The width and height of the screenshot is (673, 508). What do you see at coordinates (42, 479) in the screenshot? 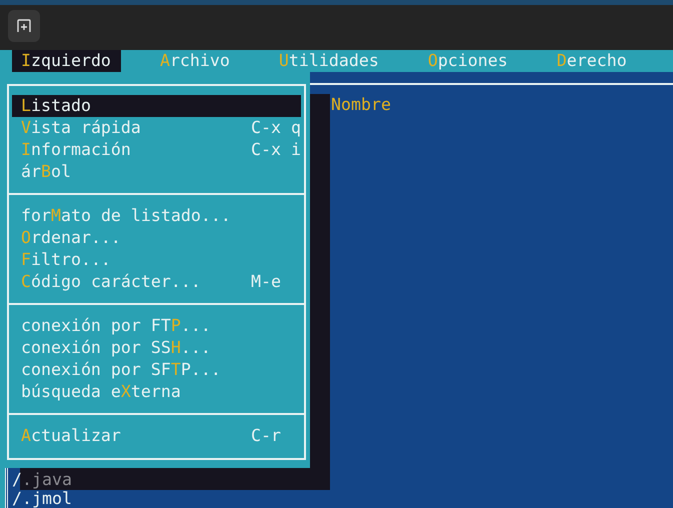
I see `file-name: /.java` at bounding box center [42, 479].